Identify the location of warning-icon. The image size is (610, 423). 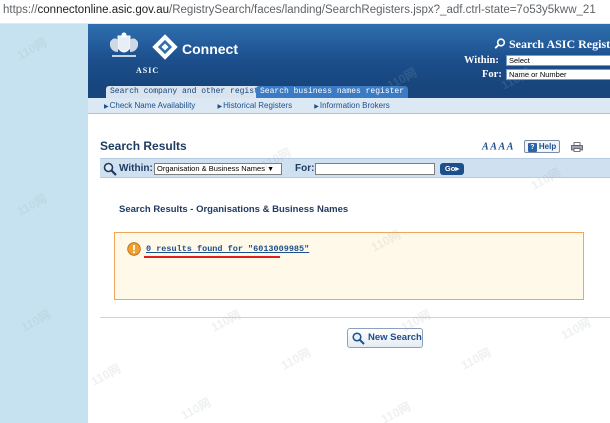
(134, 249).